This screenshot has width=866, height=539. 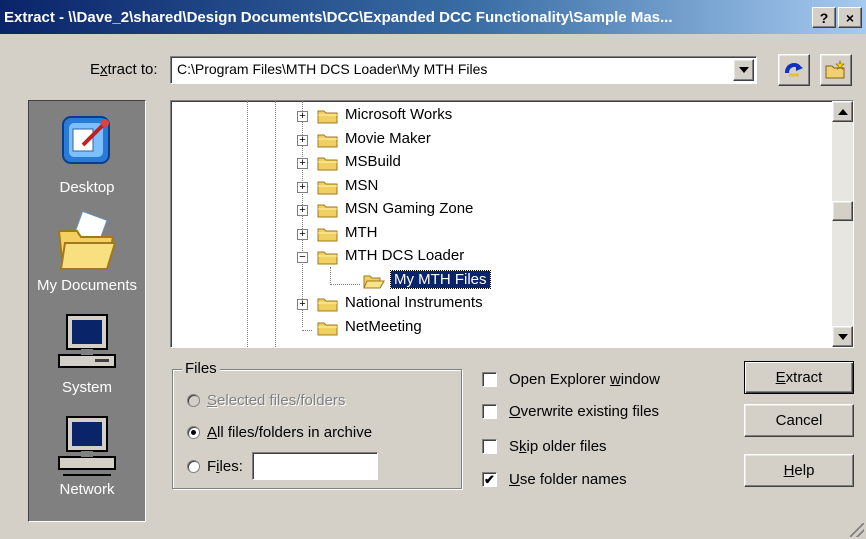 What do you see at coordinates (824, 17) in the screenshot?
I see `help-title-button: ?` at bounding box center [824, 17].